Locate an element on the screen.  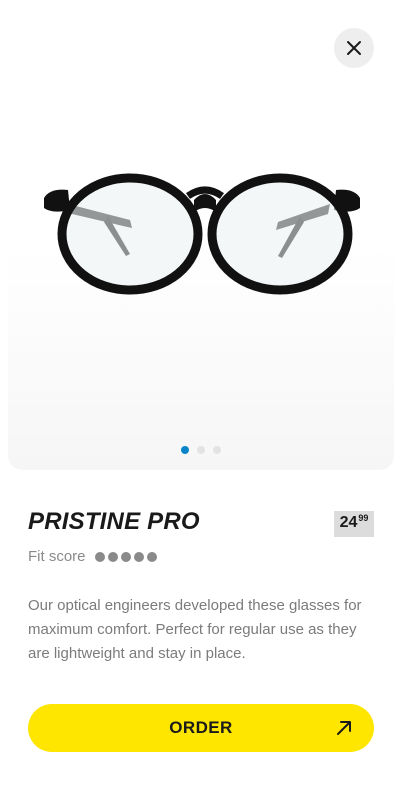
close-icon is located at coordinates (354, 48).